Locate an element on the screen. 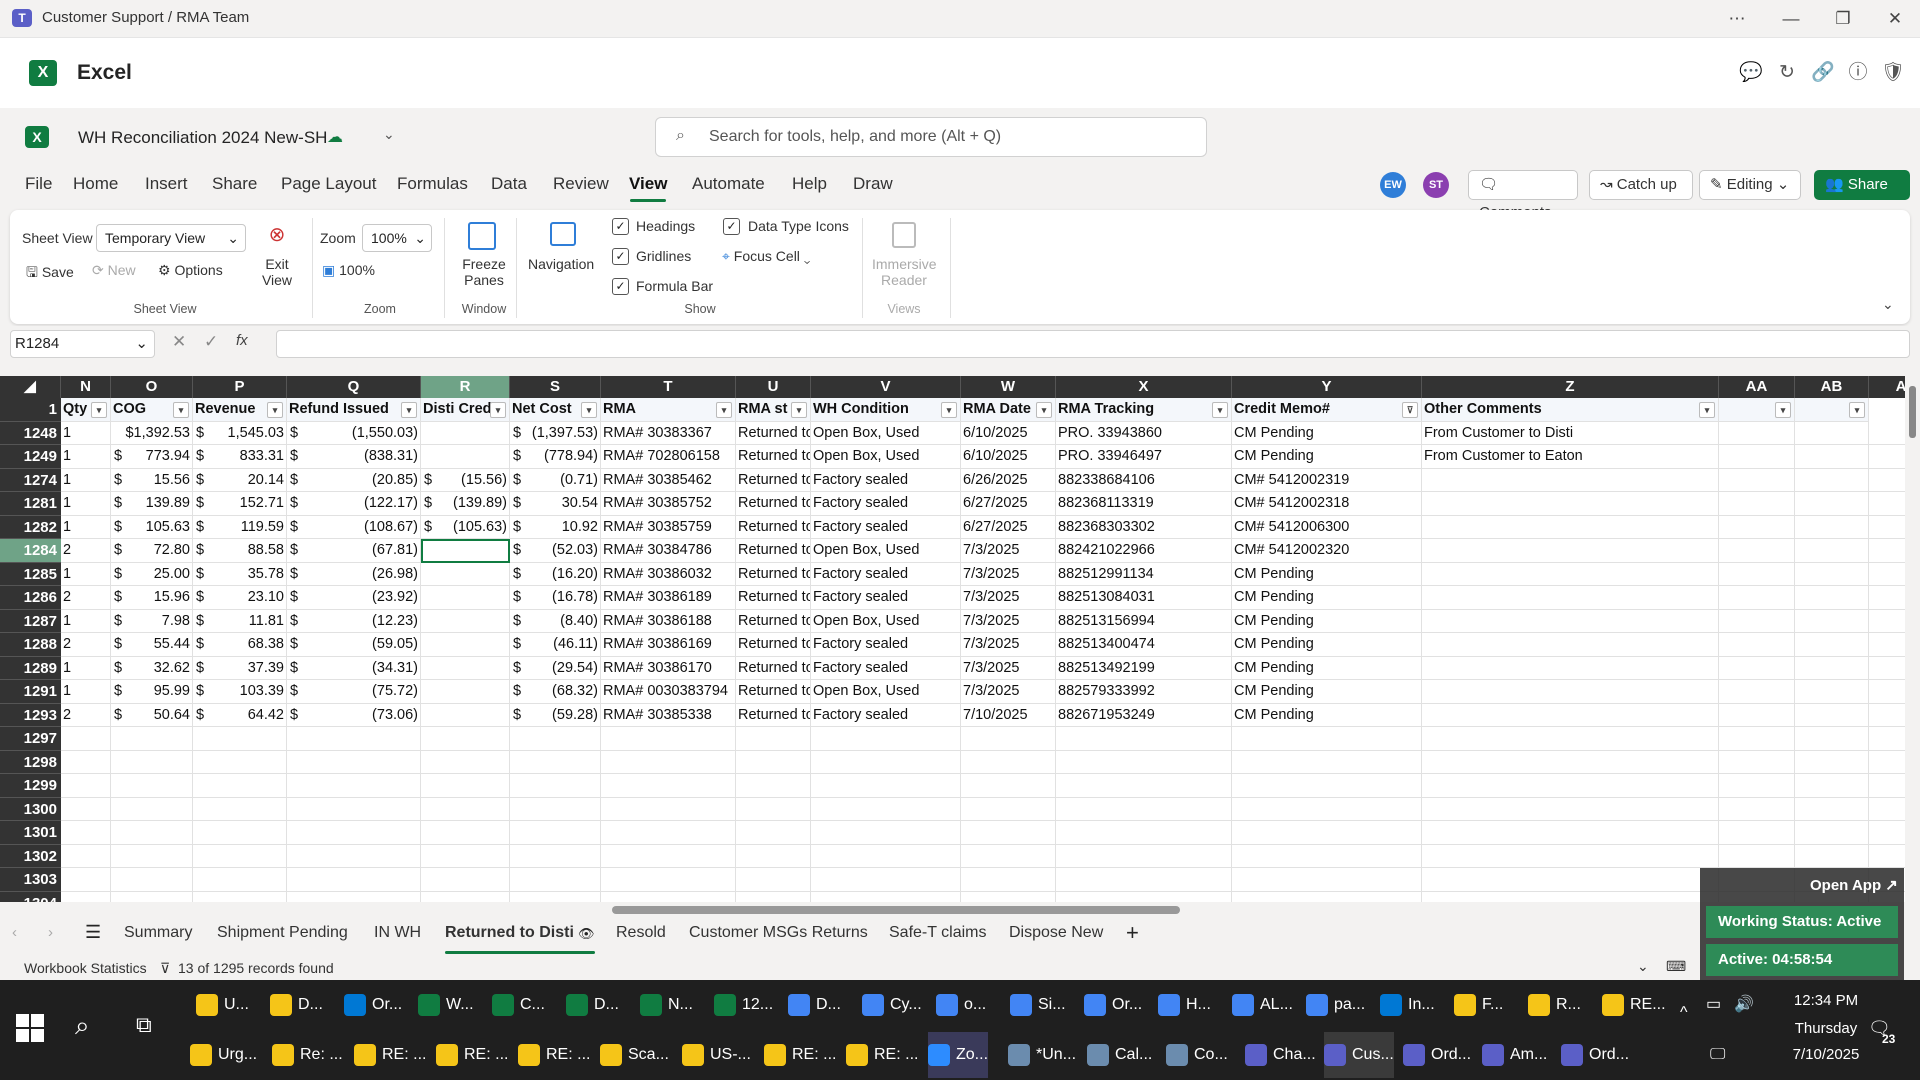 This screenshot has height=1080, width=1920. cell-cm: CM# 5412002320 is located at coordinates (1327, 551).